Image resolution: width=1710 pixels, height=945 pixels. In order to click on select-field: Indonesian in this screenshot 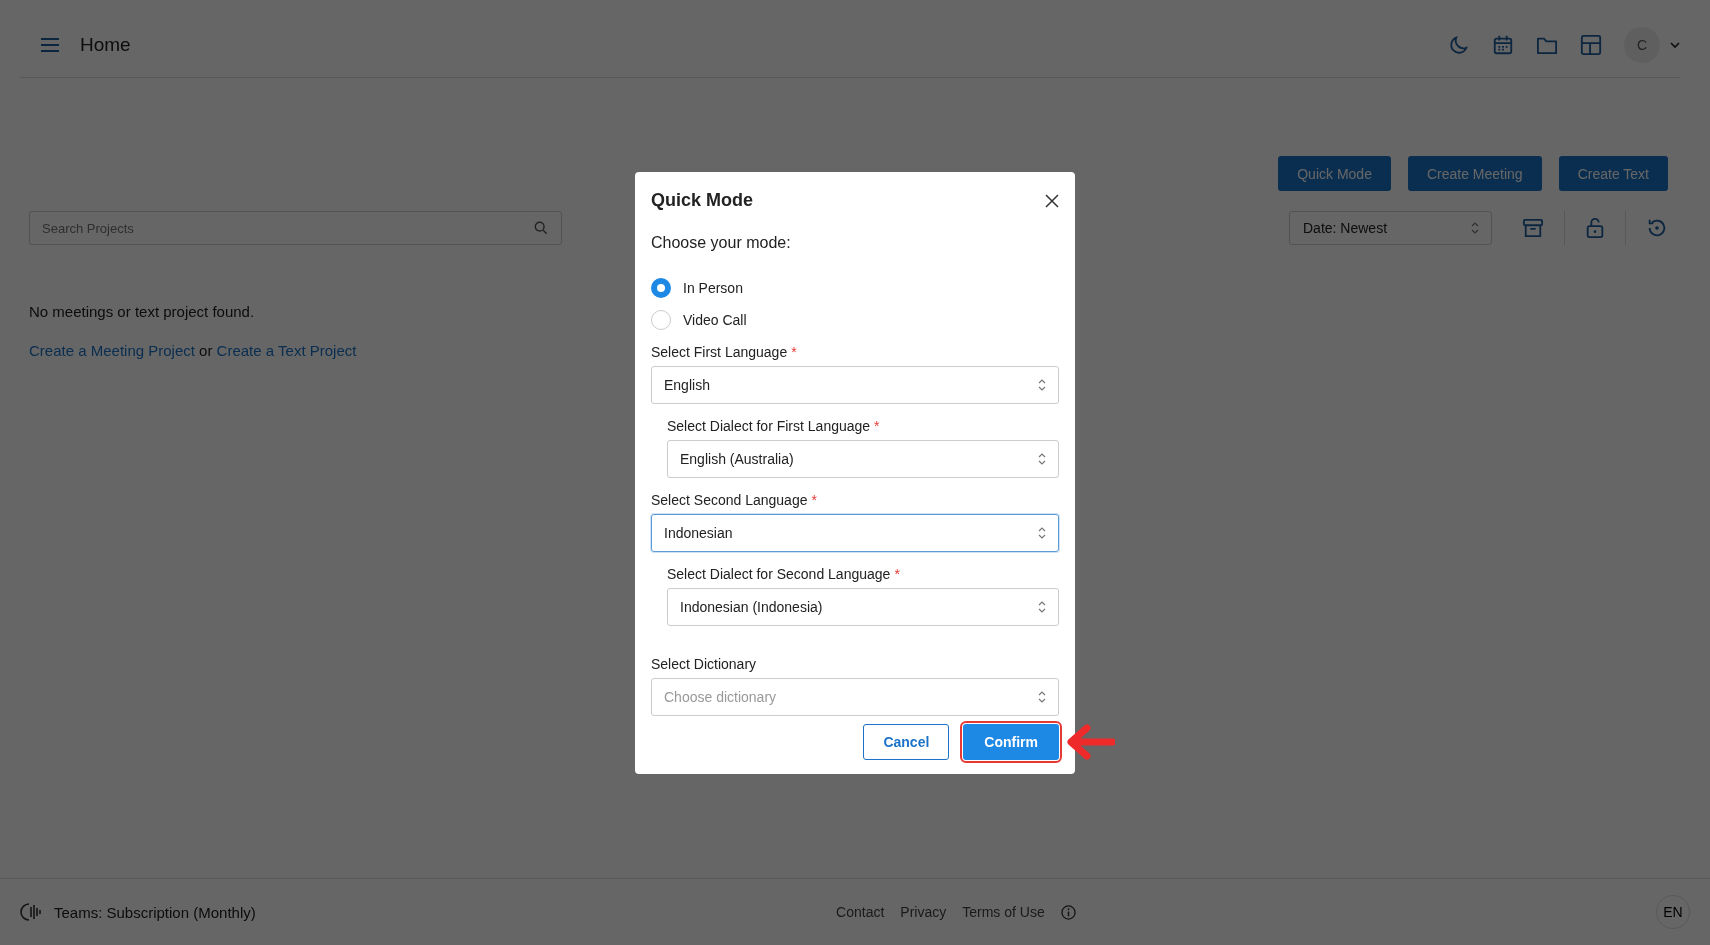, I will do `click(855, 533)`.